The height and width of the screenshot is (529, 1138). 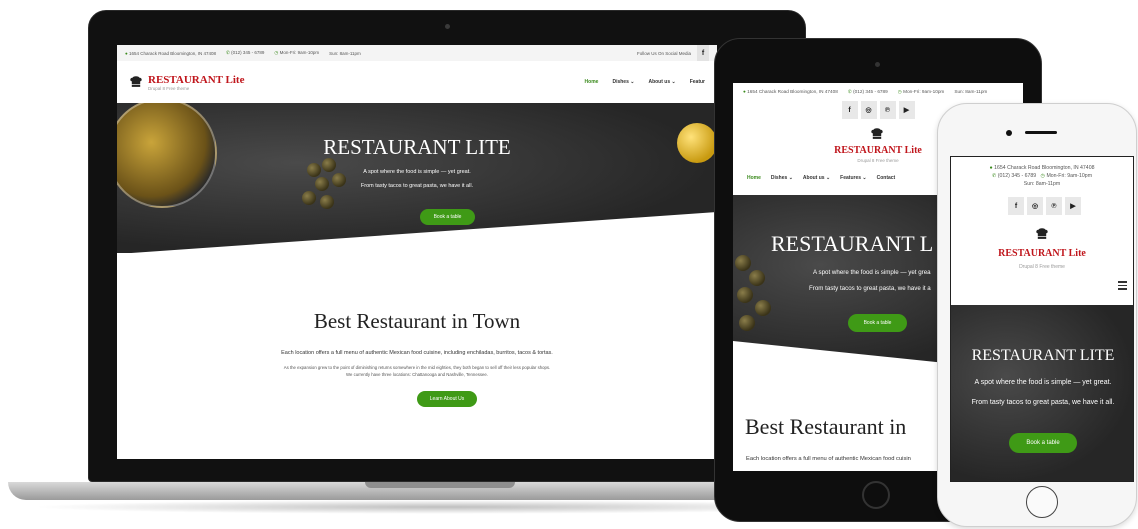 What do you see at coordinates (663, 53) in the screenshot?
I see `social-label: Follow Us On Social Media` at bounding box center [663, 53].